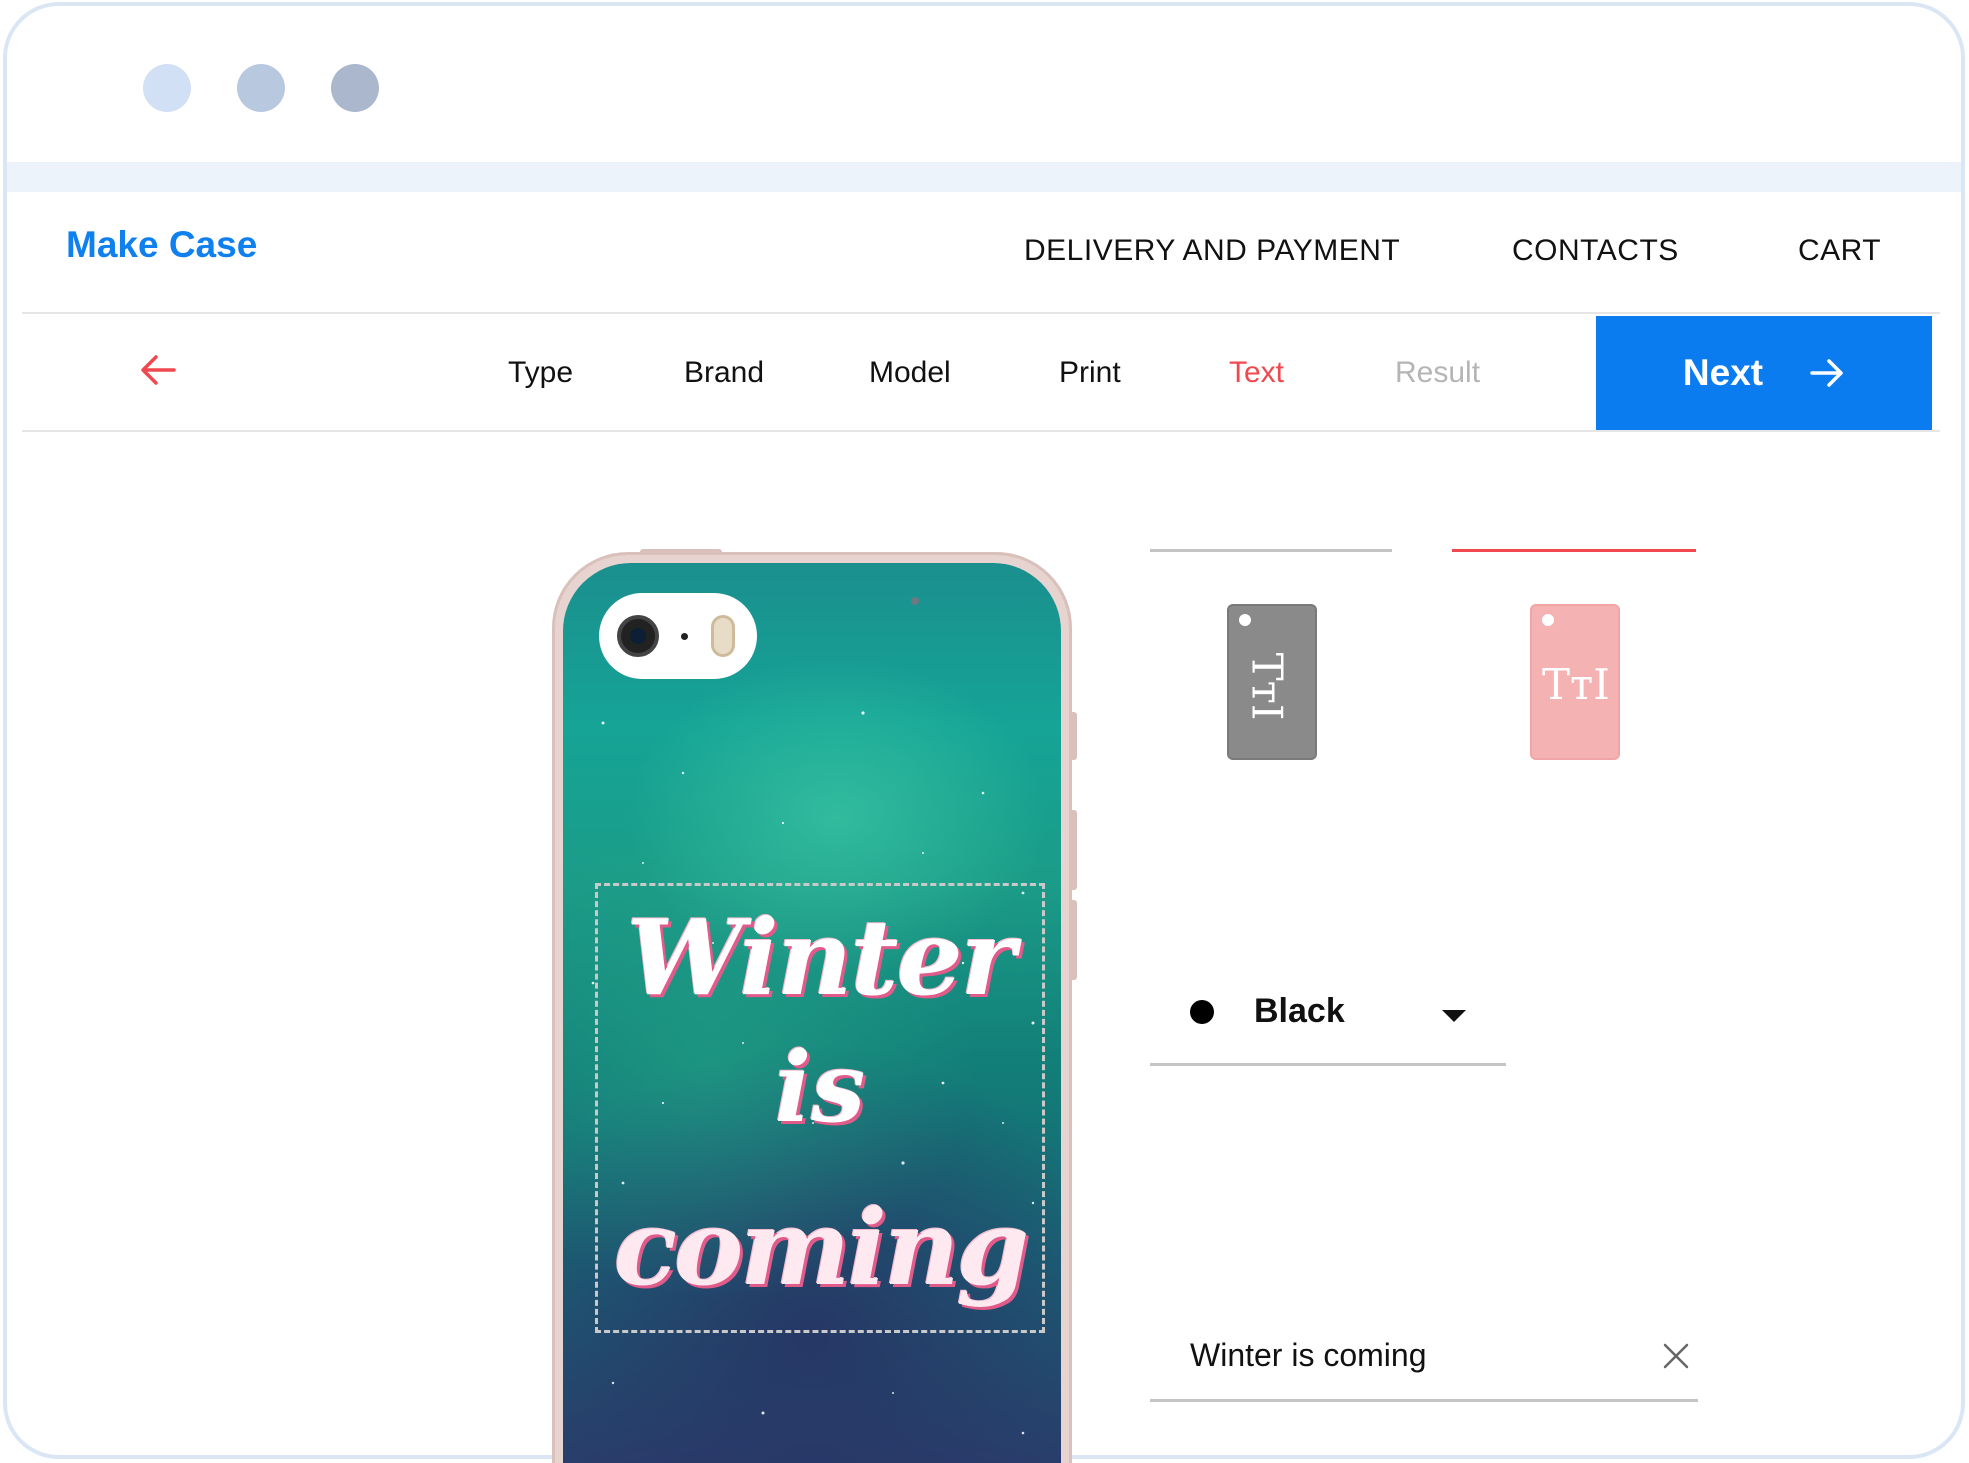 Image resolution: width=1969 pixels, height=1463 pixels. I want to click on color-select-value: Black, so click(1299, 1011).